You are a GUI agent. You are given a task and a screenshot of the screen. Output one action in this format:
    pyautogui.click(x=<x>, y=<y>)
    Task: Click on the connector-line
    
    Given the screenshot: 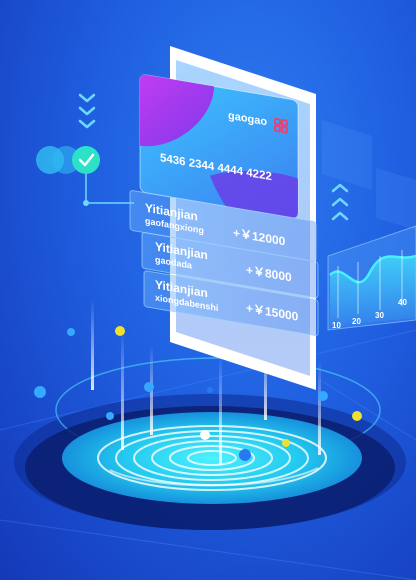 What is the action you would take?
    pyautogui.click(x=109, y=189)
    